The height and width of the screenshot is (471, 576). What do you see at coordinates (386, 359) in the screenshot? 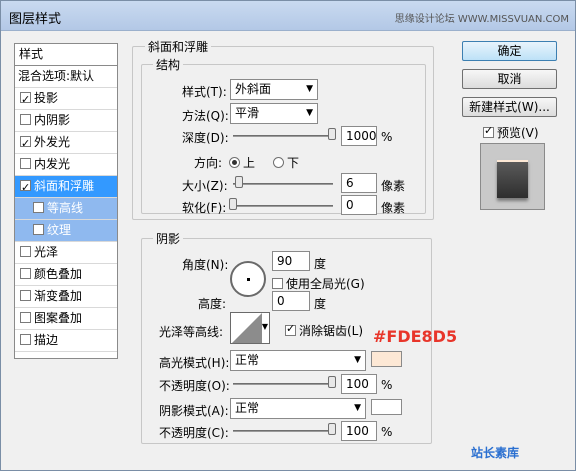
I see `highlight-color-swatch` at bounding box center [386, 359].